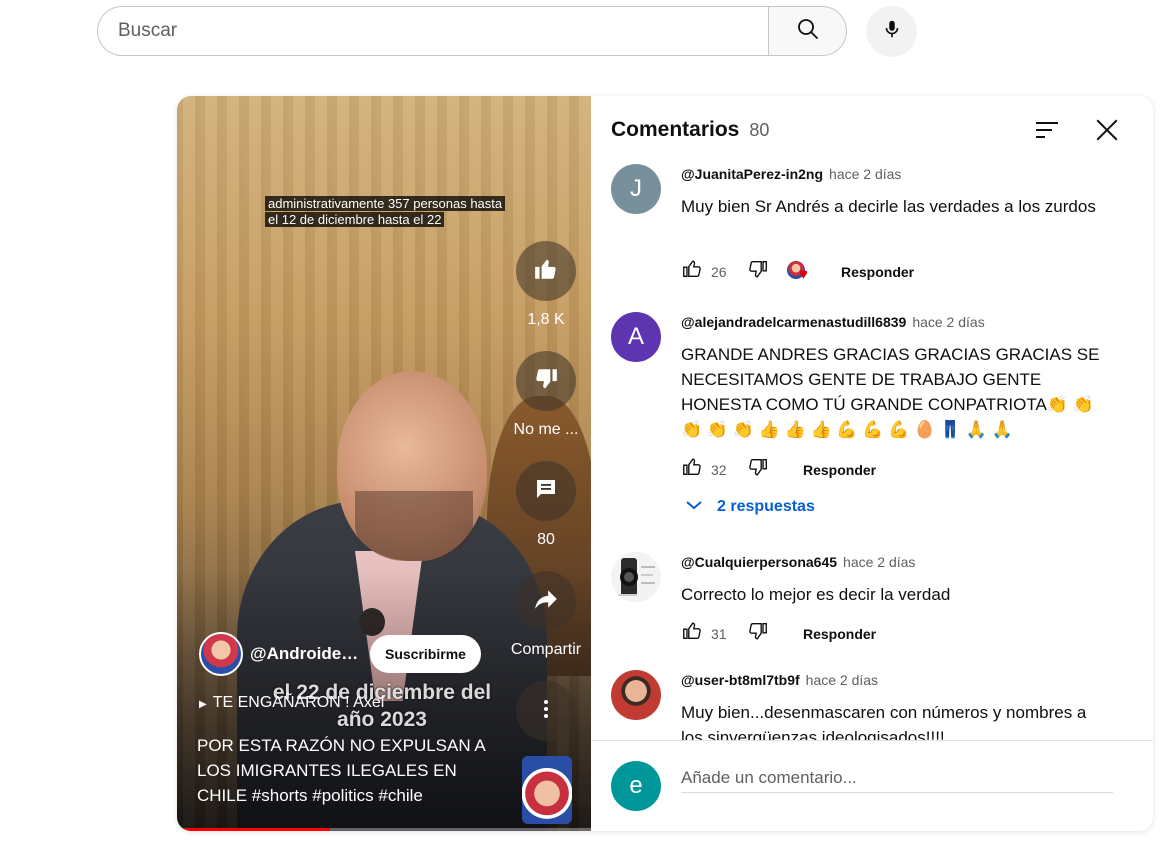 This screenshot has width=1170, height=855. I want to click on subscribe-button: Suscribirme, so click(425, 654).